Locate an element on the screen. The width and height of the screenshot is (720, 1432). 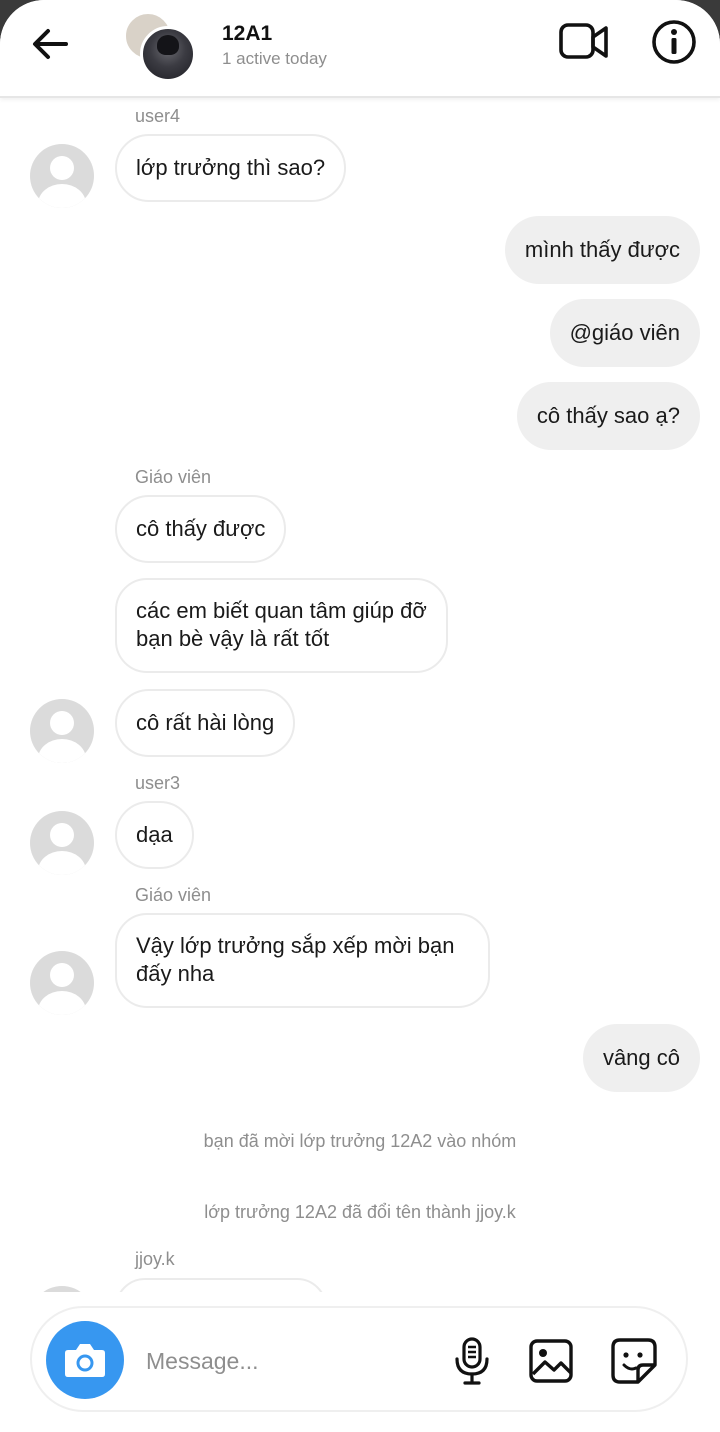
voice-message-button is located at coordinates (472, 1361).